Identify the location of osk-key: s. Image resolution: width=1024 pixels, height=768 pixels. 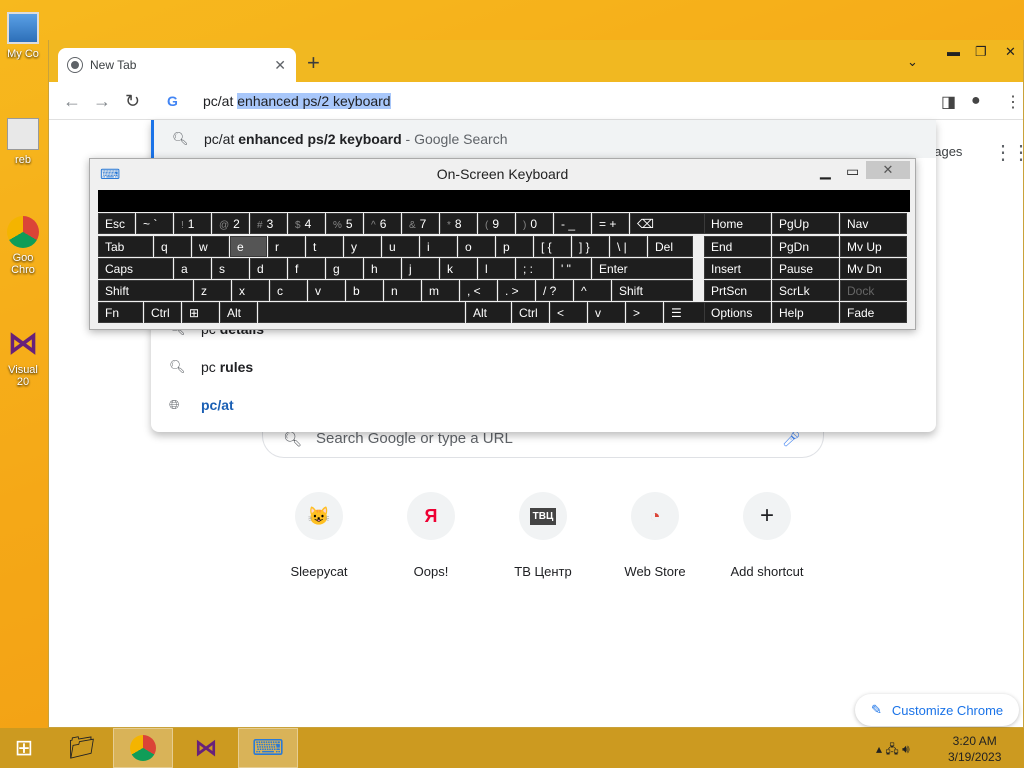
(230, 268).